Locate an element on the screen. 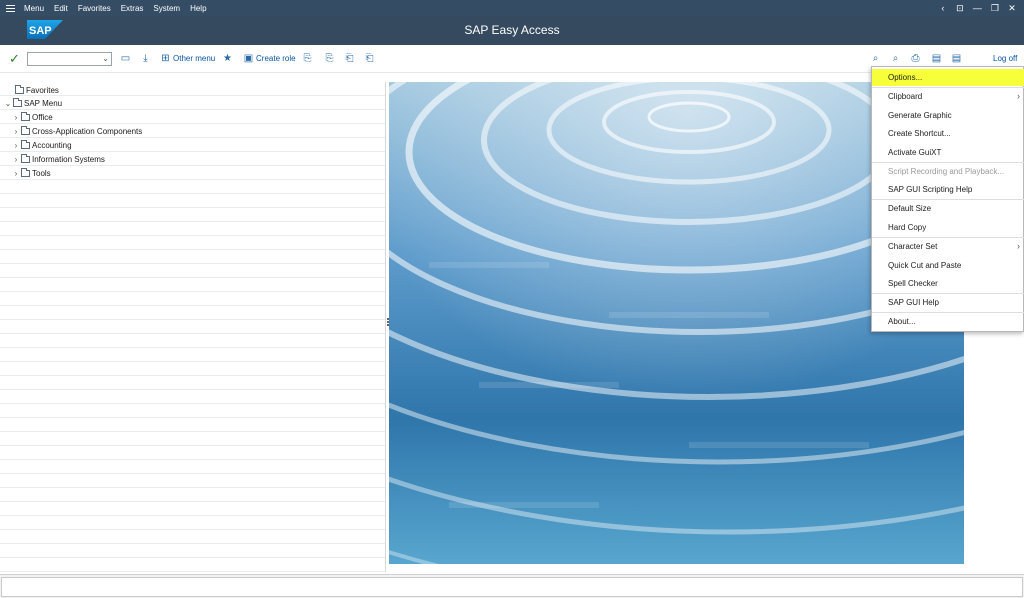  menu-option-clipboard: Clipboard › is located at coordinates (948, 96).